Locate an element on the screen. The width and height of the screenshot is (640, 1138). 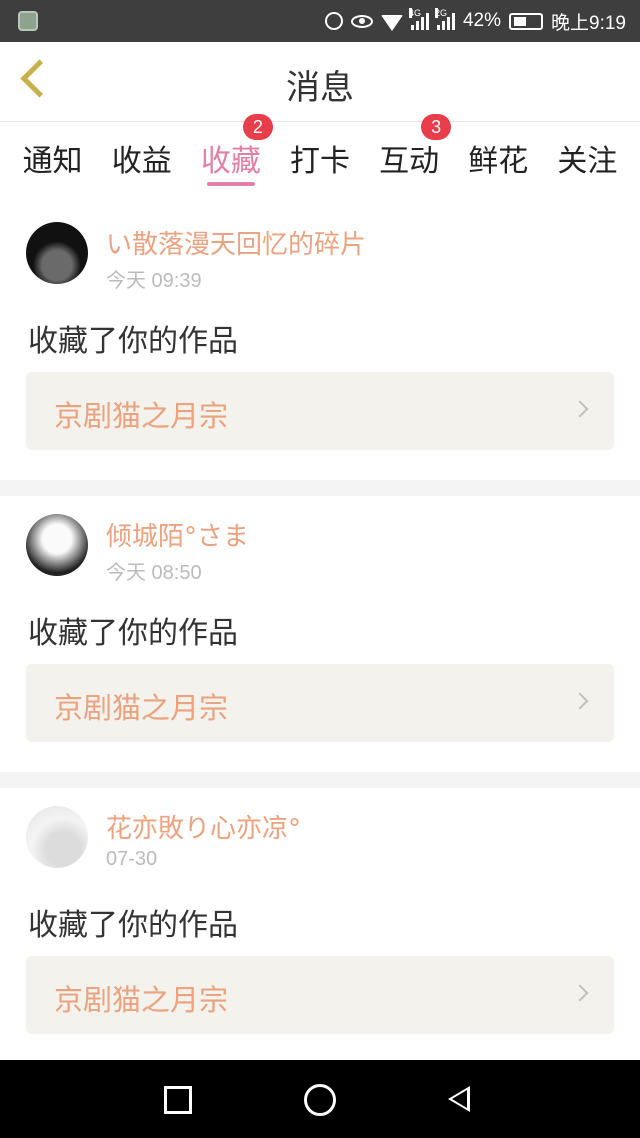
system-nav-bar is located at coordinates (320, 1099).